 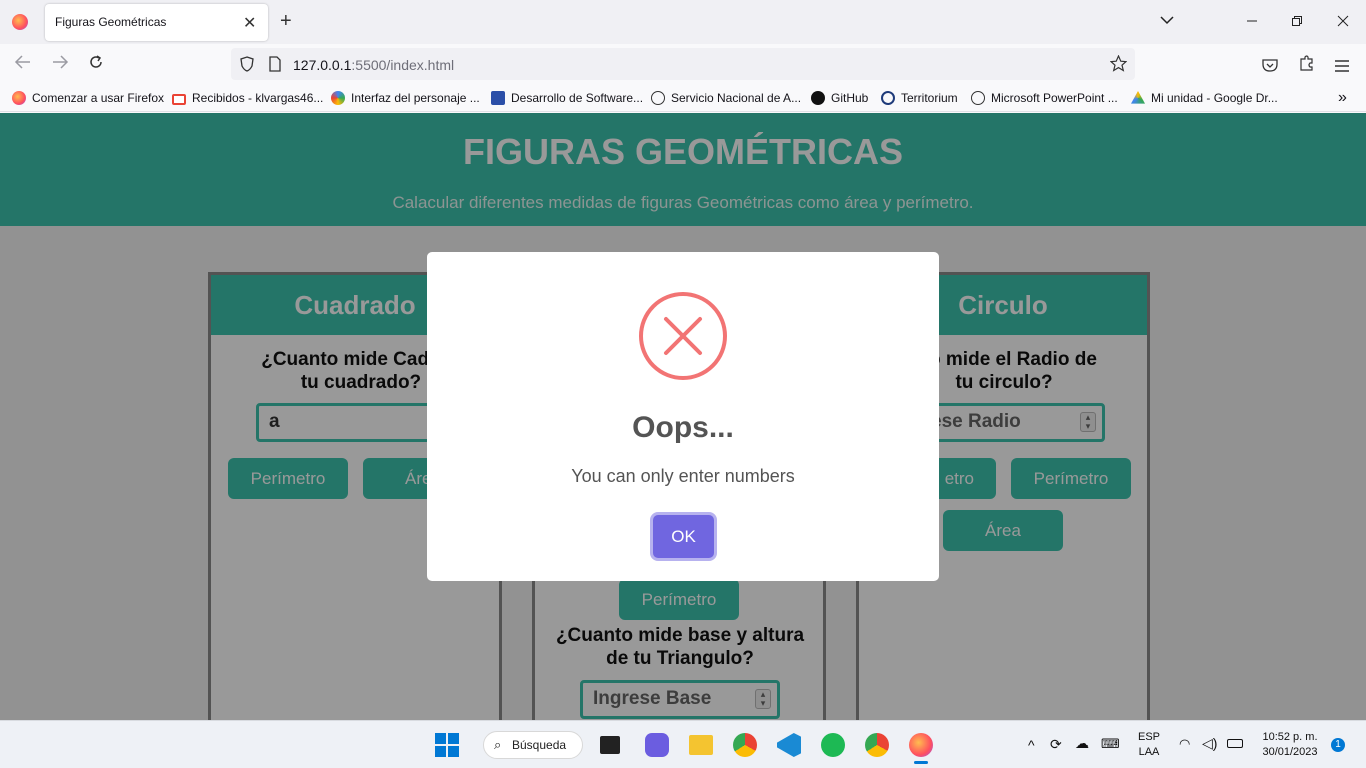 What do you see at coordinates (888, 98) in the screenshot?
I see `eye-icon` at bounding box center [888, 98].